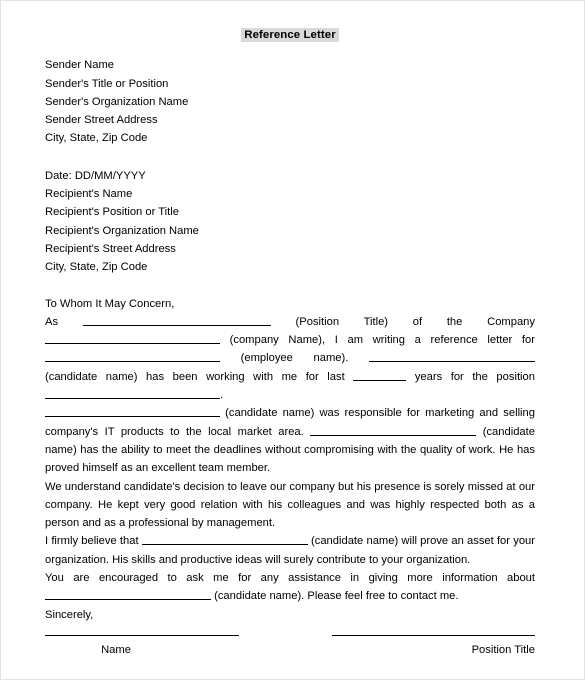  Describe the element at coordinates (176, 320) in the screenshot. I see `blank-position-title` at that location.